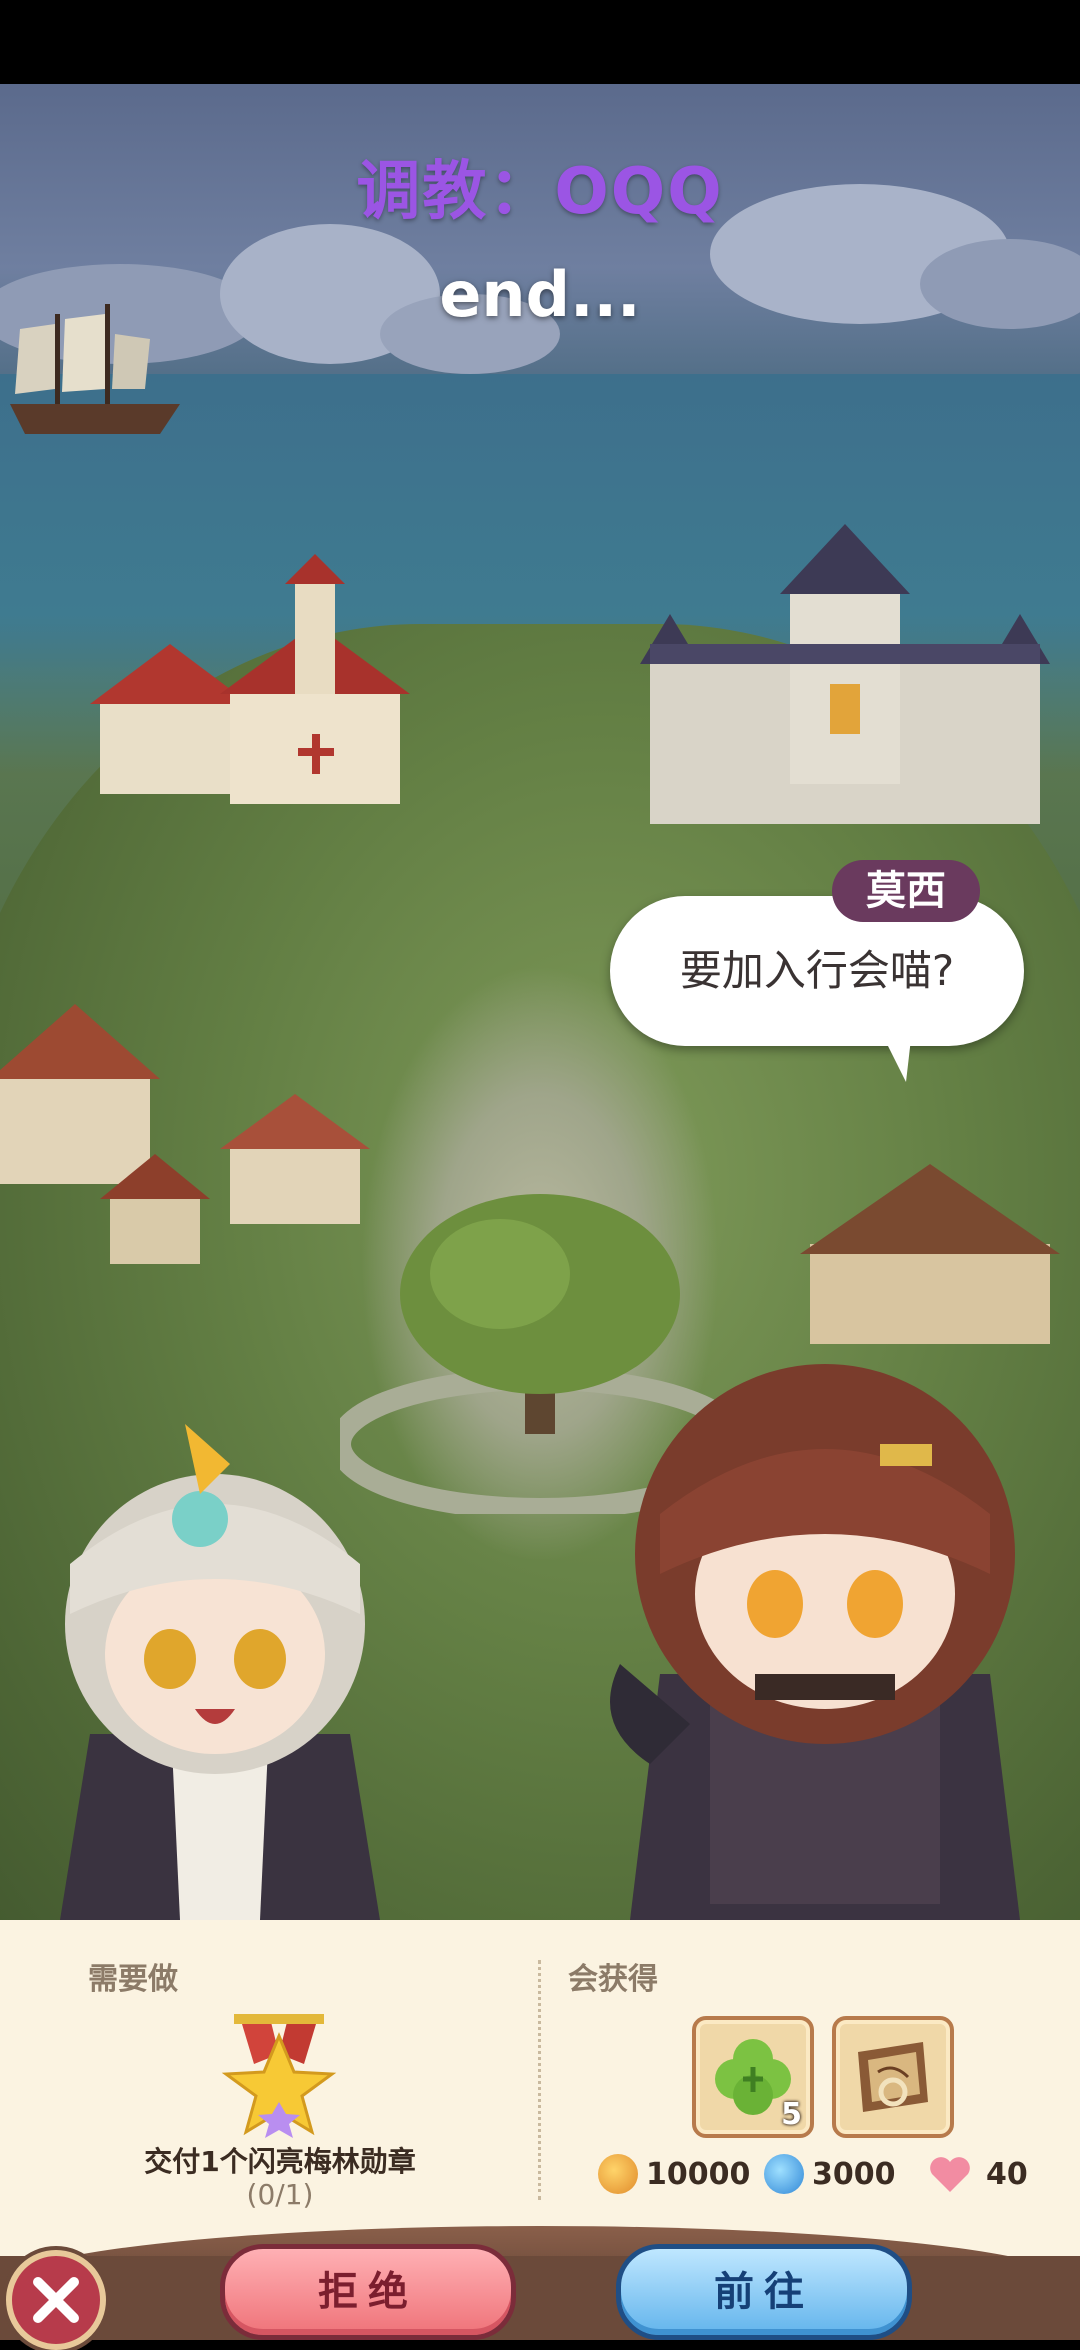  What do you see at coordinates (613, 1979) in the screenshot?
I see `reward-section-label: 会获得` at bounding box center [613, 1979].